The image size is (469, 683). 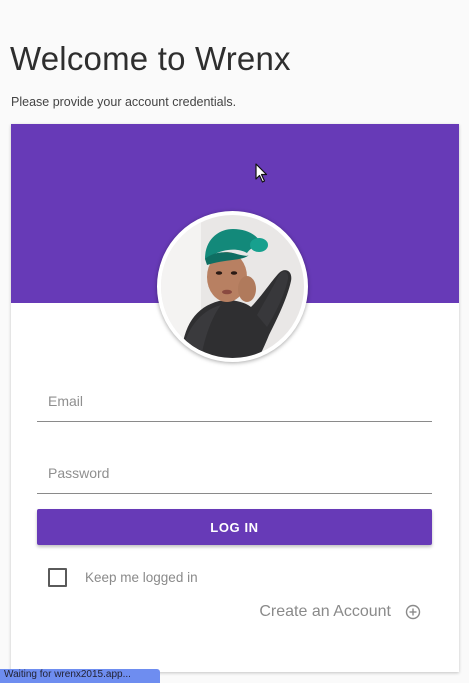 What do you see at coordinates (150, 58) in the screenshot?
I see `page-title: Welcome to Wrenx` at bounding box center [150, 58].